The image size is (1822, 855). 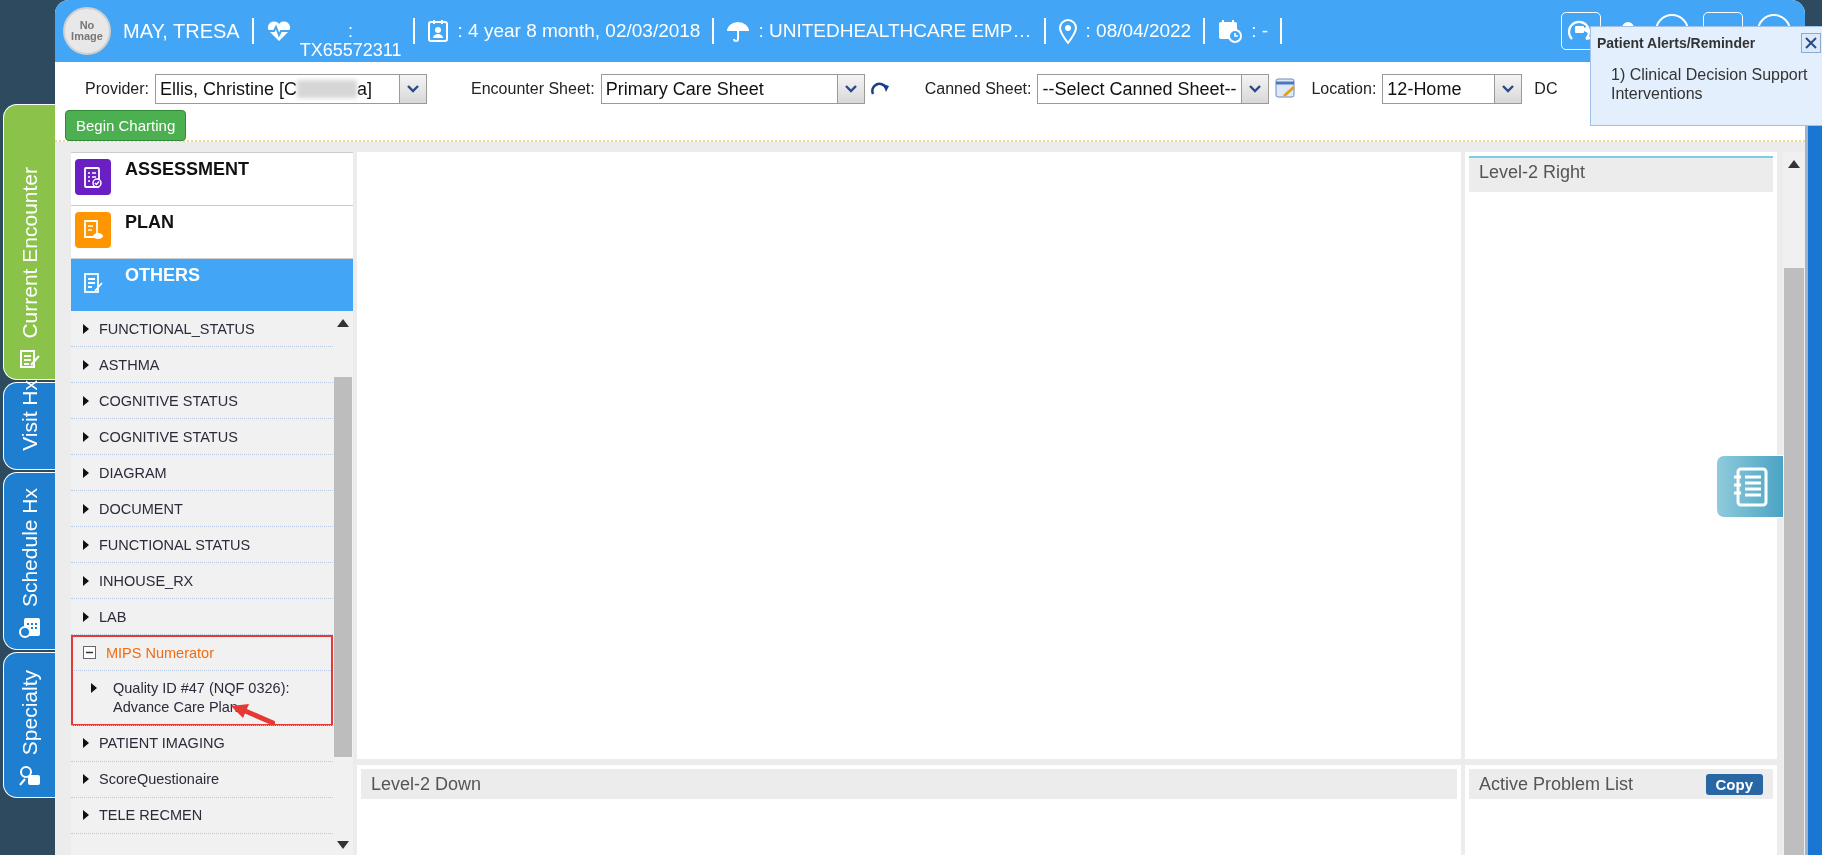 What do you see at coordinates (1260, 31) in the screenshot?
I see `appointment: : -` at bounding box center [1260, 31].